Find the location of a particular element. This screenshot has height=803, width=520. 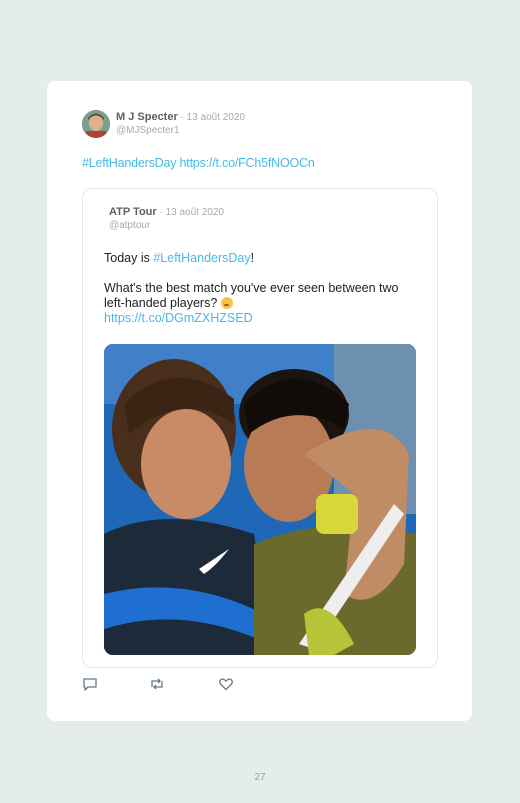

quoted-date: · 13 août 2020 is located at coordinates (190, 212).